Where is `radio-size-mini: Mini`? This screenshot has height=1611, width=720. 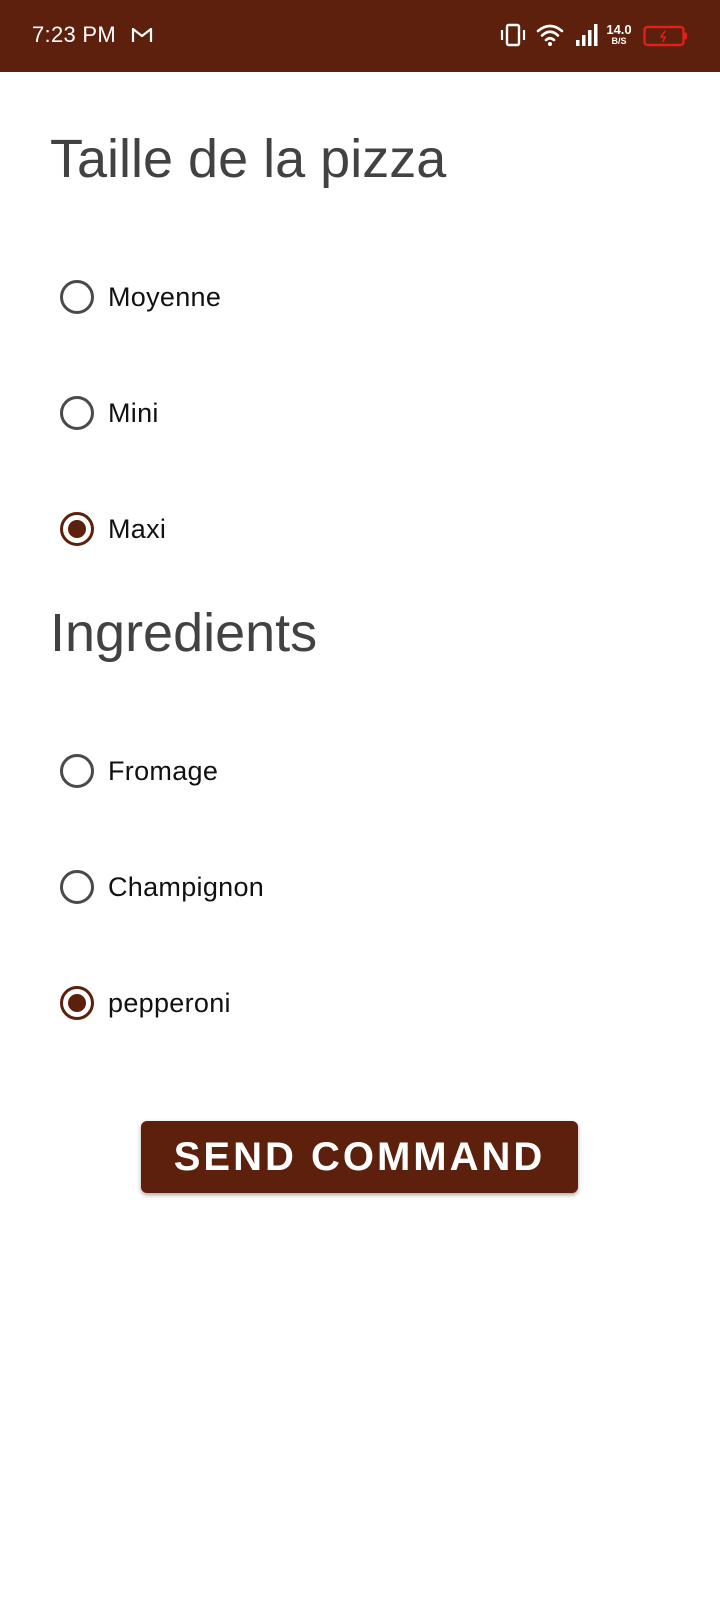
radio-size-mini: Mini is located at coordinates (109, 413).